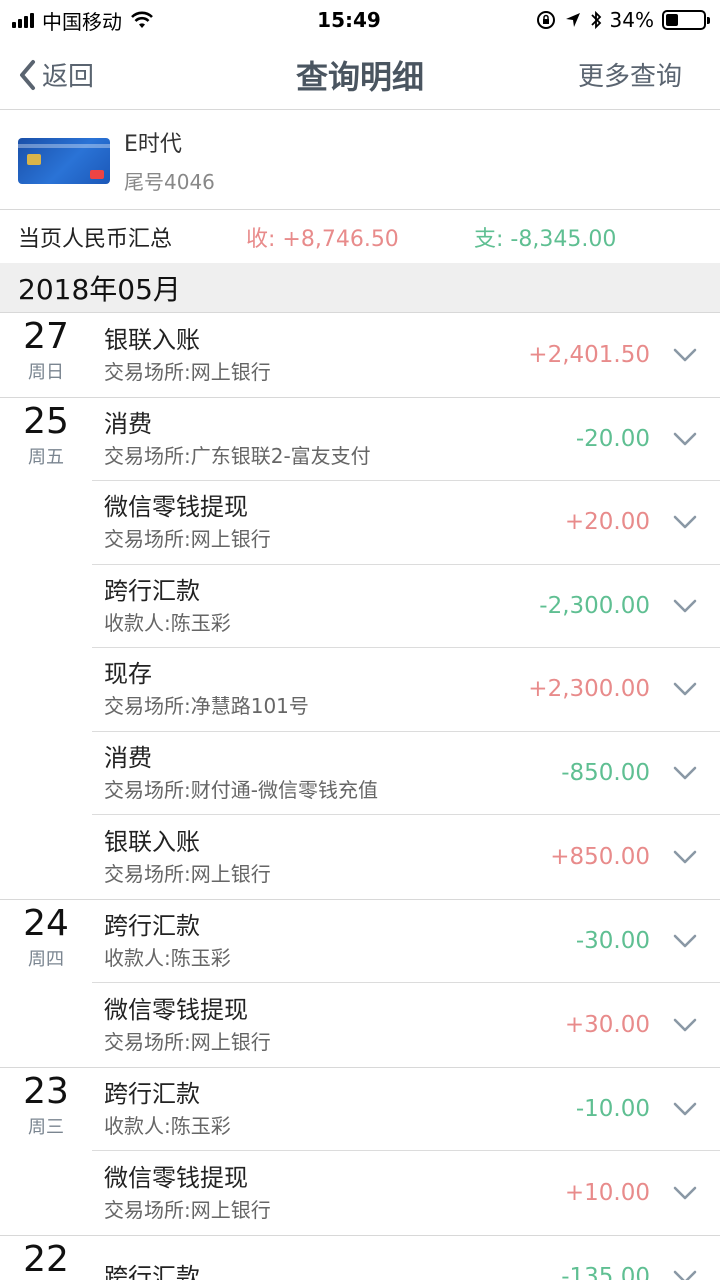 The width and height of the screenshot is (720, 1280). Describe the element at coordinates (545, 239) in the screenshot. I see `summary-expense: 支: -8,345.00` at that location.